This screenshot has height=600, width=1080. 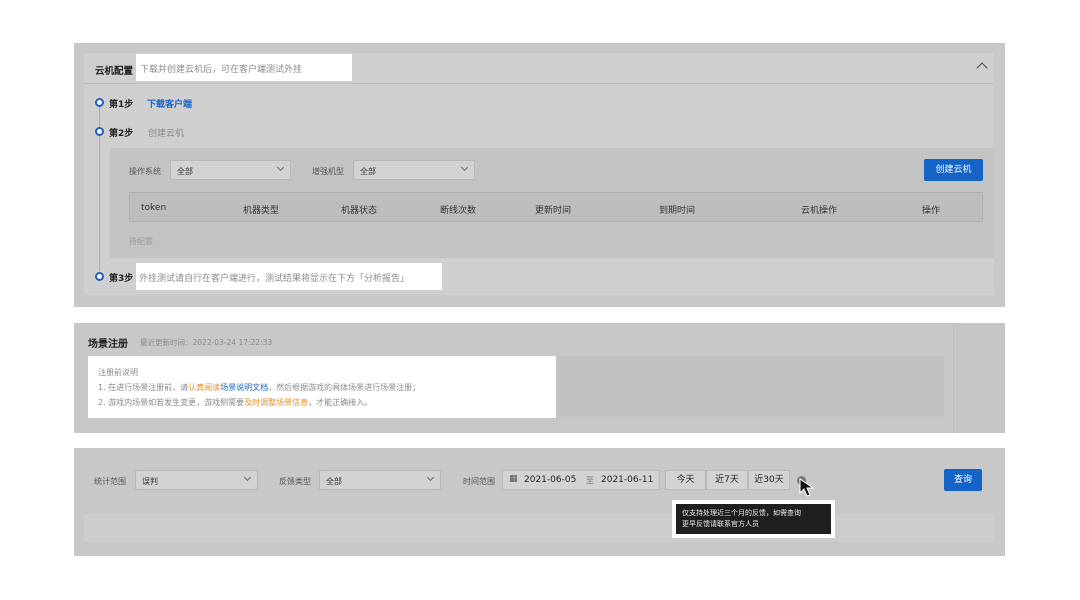 I want to click on th-actions: 操作, so click(x=931, y=211).